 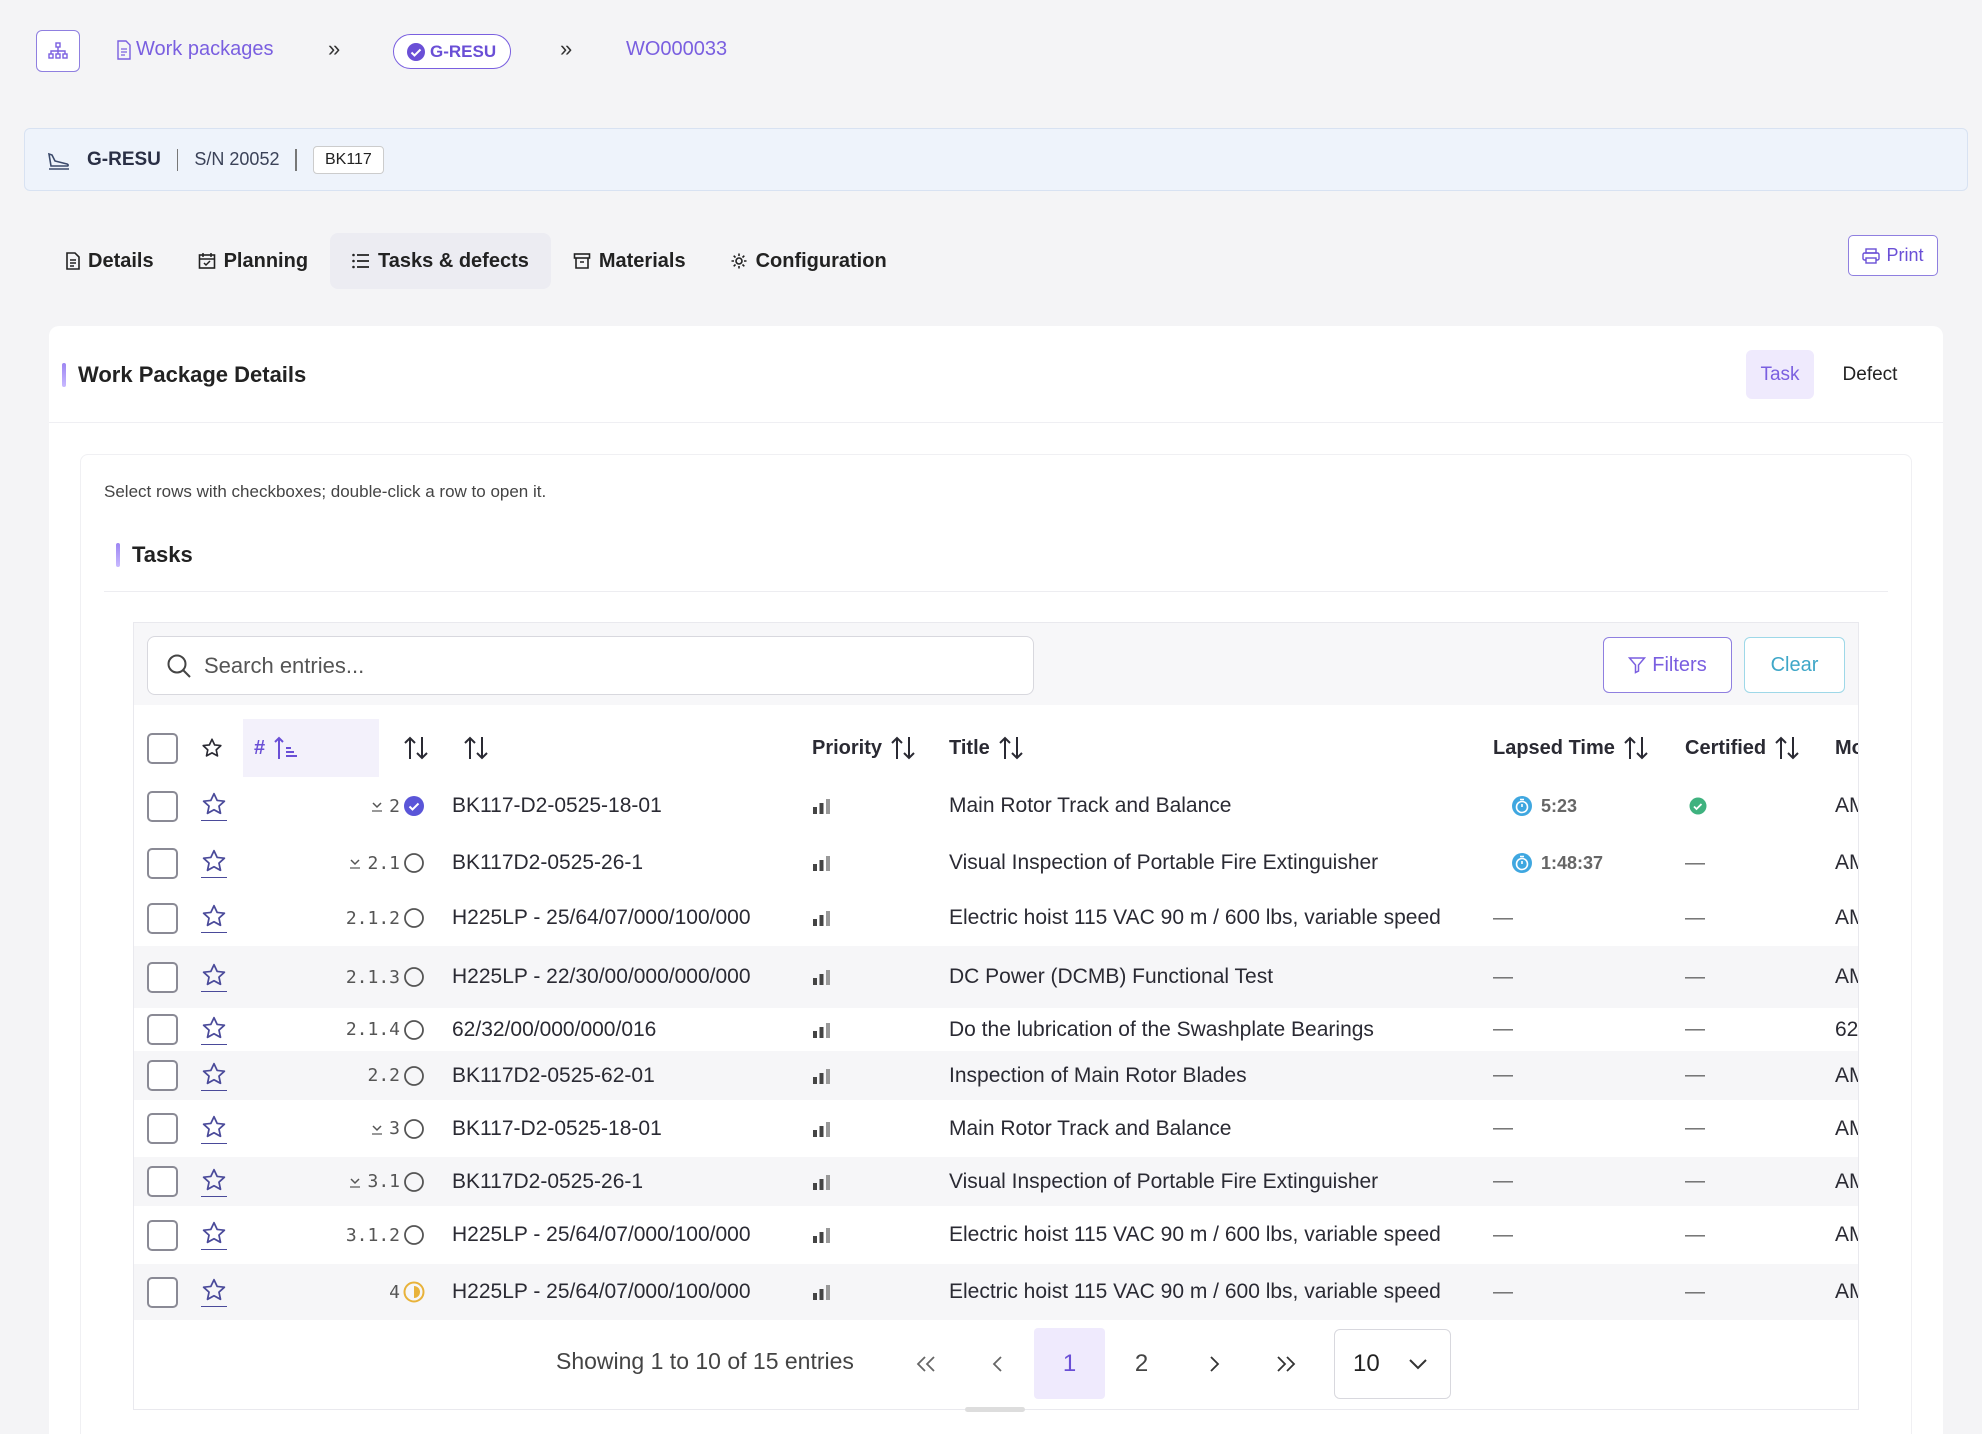 What do you see at coordinates (1366, 1363) in the screenshot?
I see `page-size-value: 10` at bounding box center [1366, 1363].